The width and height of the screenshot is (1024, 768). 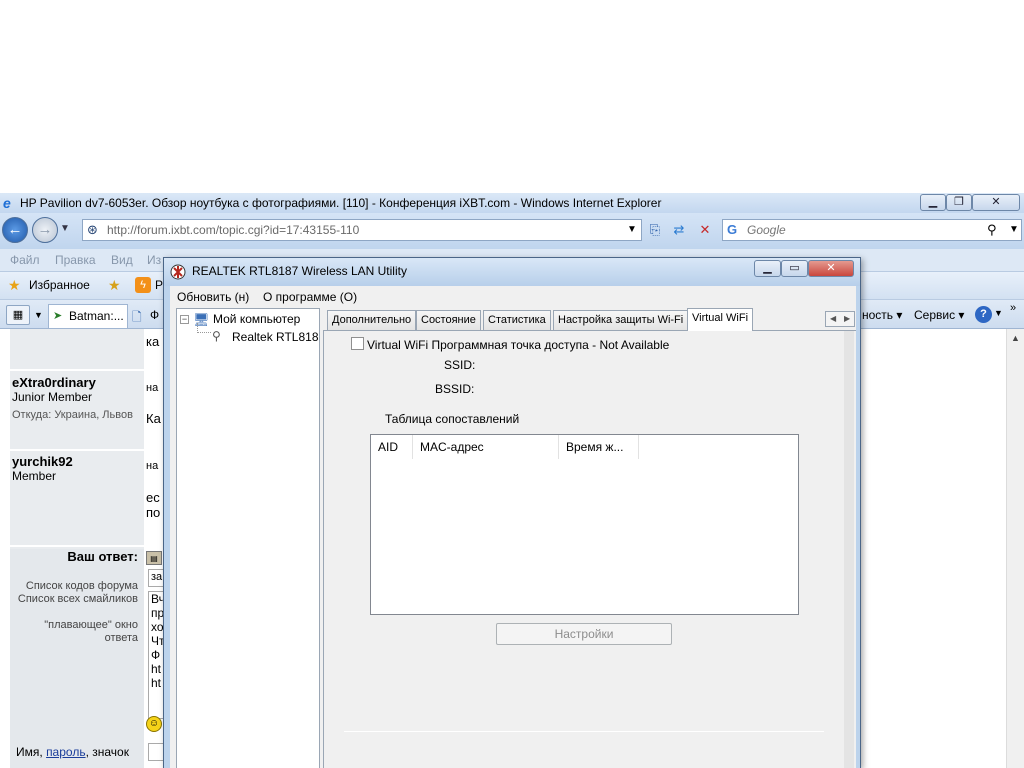 What do you see at coordinates (632, 229) in the screenshot?
I see `address-dropdown-icon: ▼` at bounding box center [632, 229].